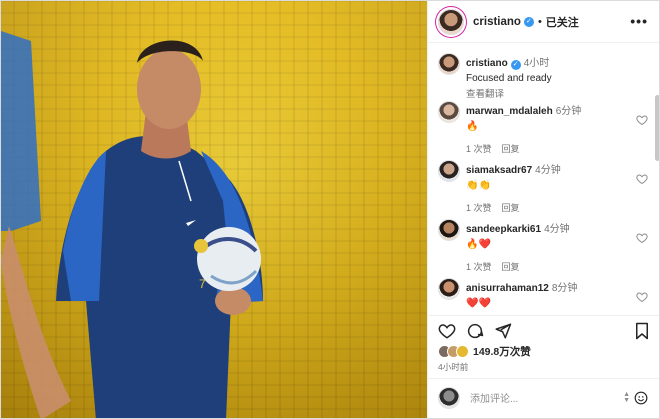 The image size is (660, 419). What do you see at coordinates (545, 332) in the screenshot?
I see `action-icons-row` at bounding box center [545, 332].